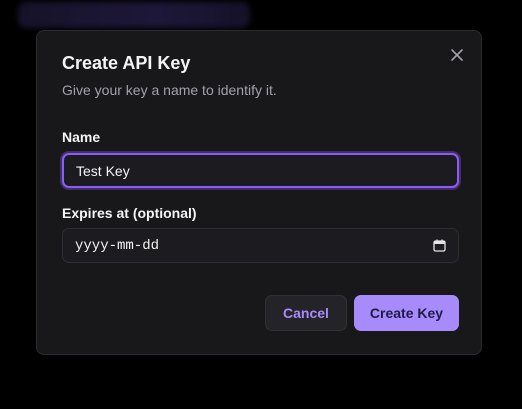  Describe the element at coordinates (406, 313) in the screenshot. I see `create-key-button: Create Key` at that location.